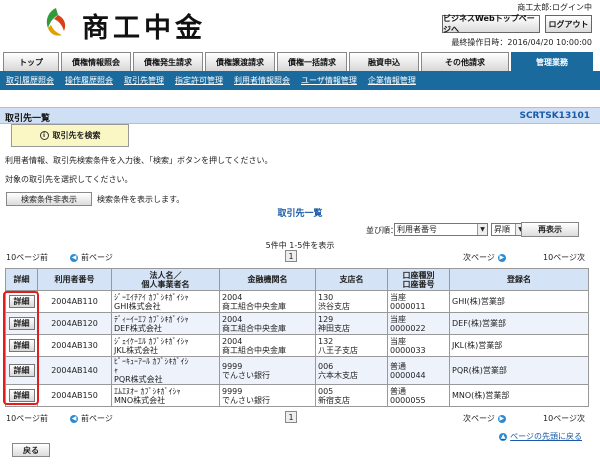  I want to click on col-registered-name: 登録名, so click(519, 279).